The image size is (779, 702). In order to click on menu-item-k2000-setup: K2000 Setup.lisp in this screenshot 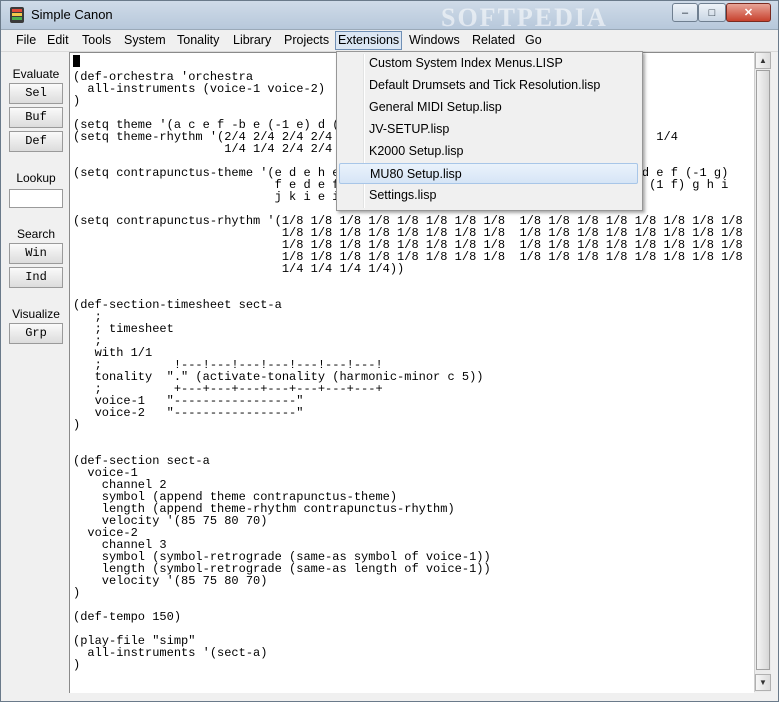, I will do `click(488, 151)`.